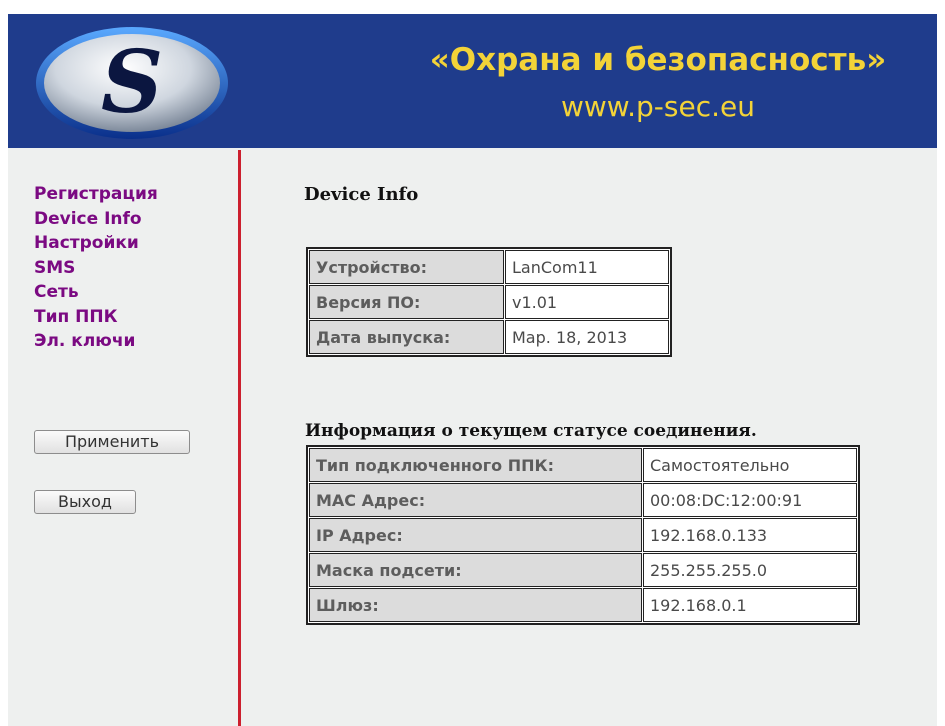  I want to click on ip-address-value: 192.168.0.133, so click(750, 535).